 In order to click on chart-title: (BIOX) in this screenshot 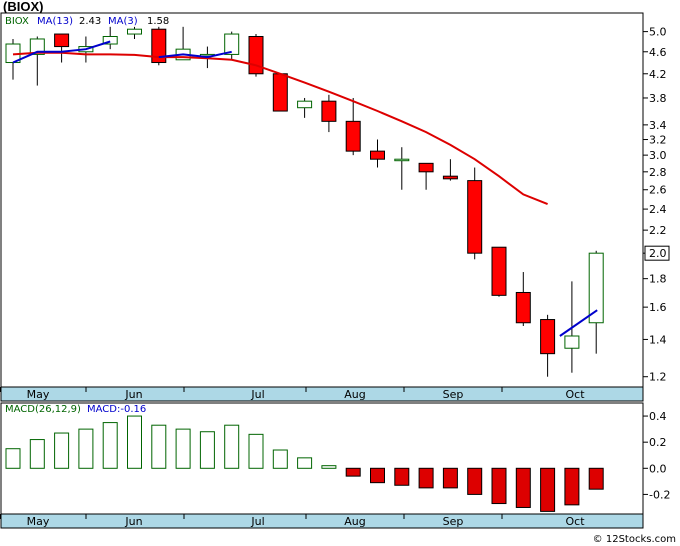, I will do `click(23, 7)`.